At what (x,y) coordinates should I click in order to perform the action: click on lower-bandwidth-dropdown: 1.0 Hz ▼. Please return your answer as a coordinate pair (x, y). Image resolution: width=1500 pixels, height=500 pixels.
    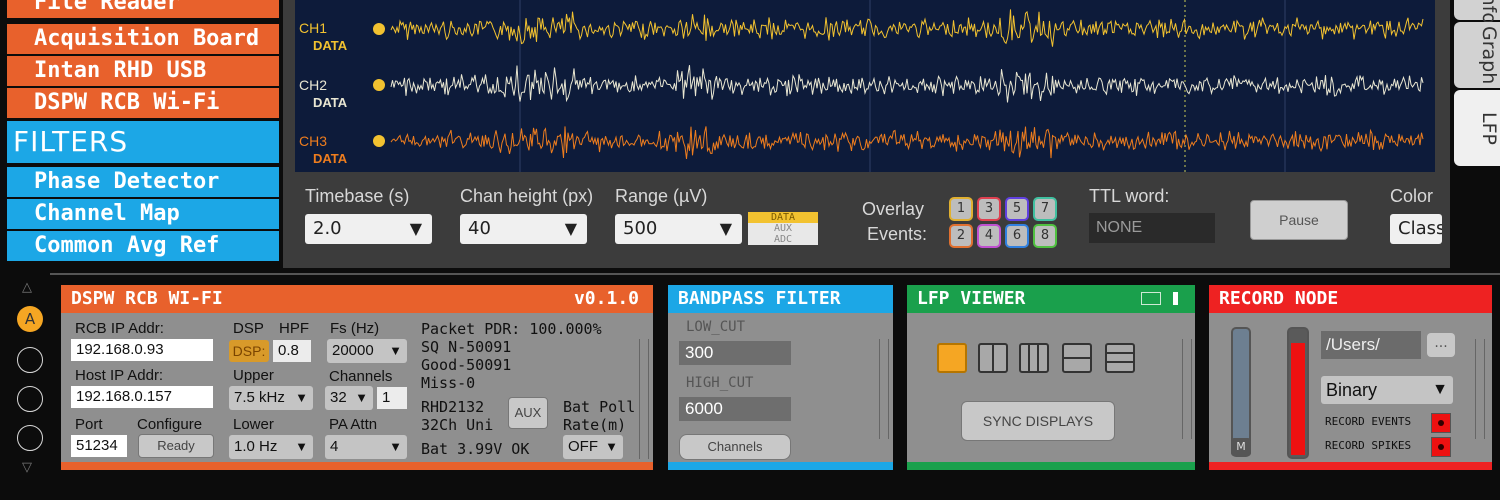
    Looking at the image, I should click on (271, 447).